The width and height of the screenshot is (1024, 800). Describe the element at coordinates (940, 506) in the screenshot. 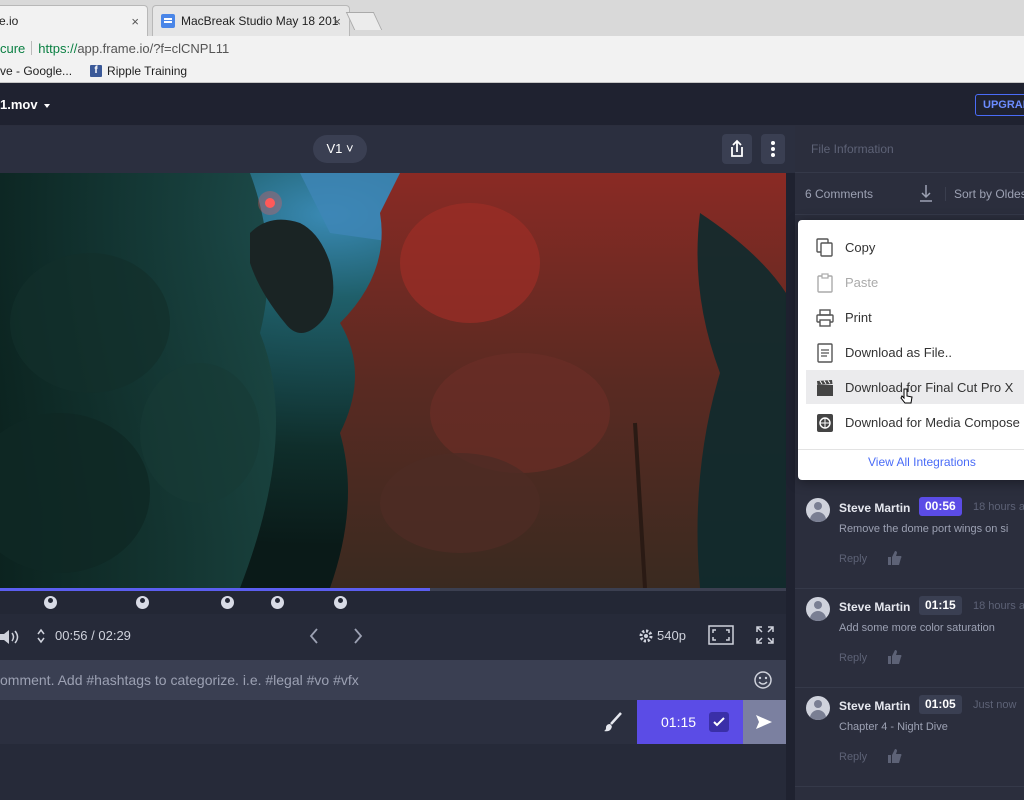

I see `comment-timestamp: 00:56` at that location.